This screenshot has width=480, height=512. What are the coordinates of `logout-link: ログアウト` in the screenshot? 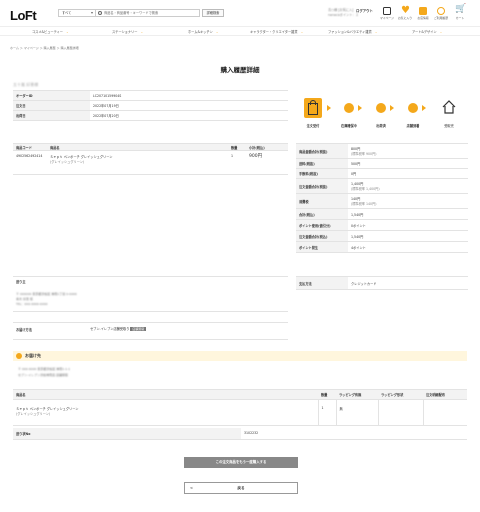 It's located at (364, 10).